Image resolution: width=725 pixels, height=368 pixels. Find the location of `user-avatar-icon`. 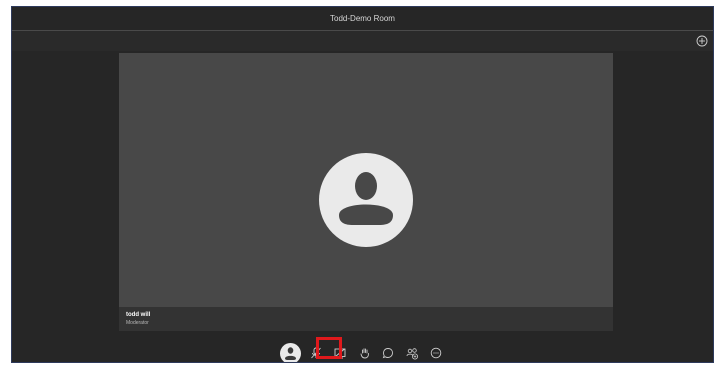

user-avatar-icon is located at coordinates (290, 353).